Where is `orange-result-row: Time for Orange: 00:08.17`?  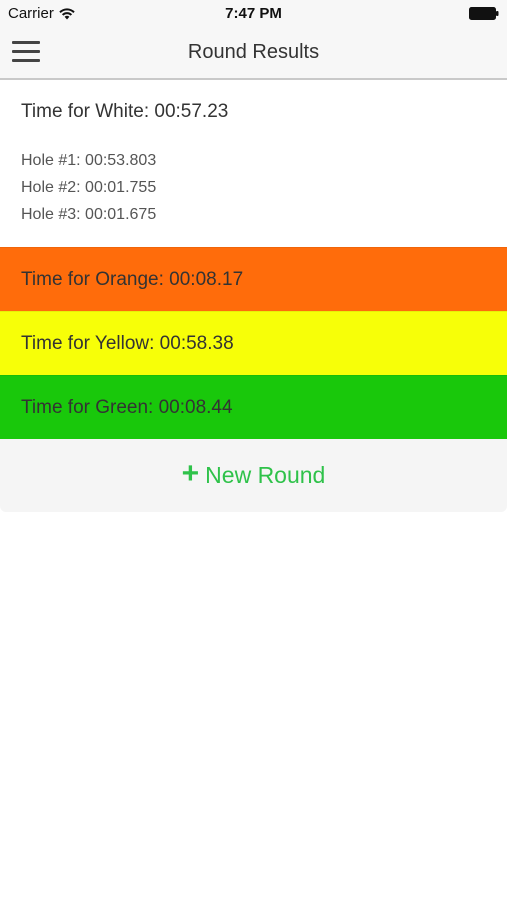 orange-result-row: Time for Orange: 00:08.17 is located at coordinates (253, 279).